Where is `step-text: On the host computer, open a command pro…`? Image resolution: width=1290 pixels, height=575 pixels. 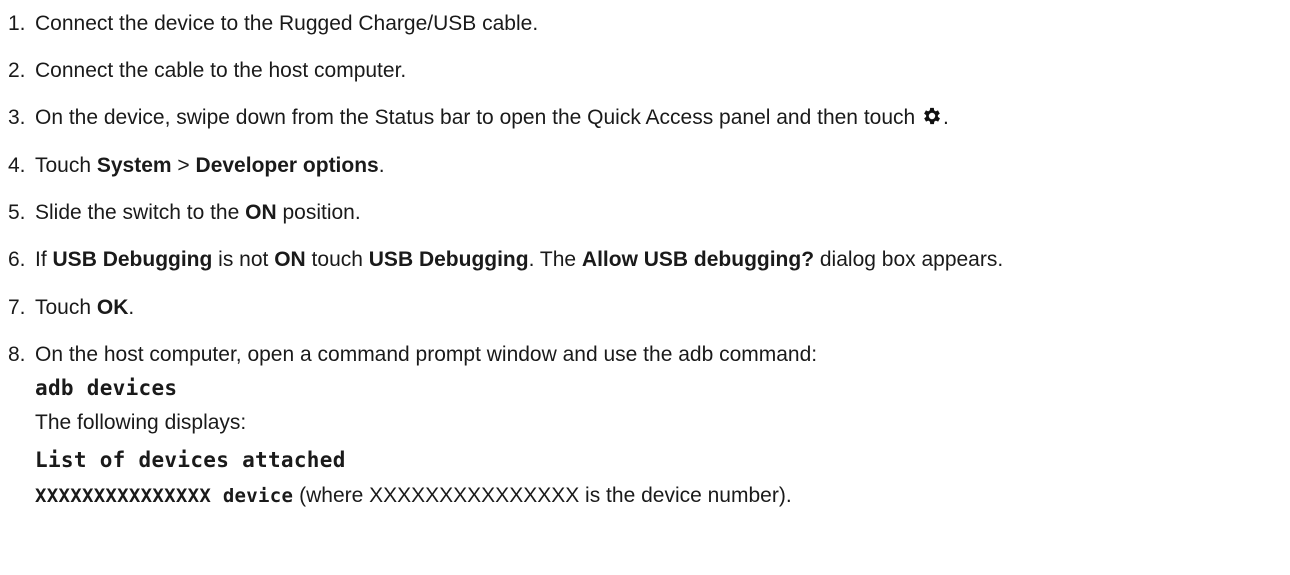 step-text: On the host computer, open a command pro… is located at coordinates (426, 354).